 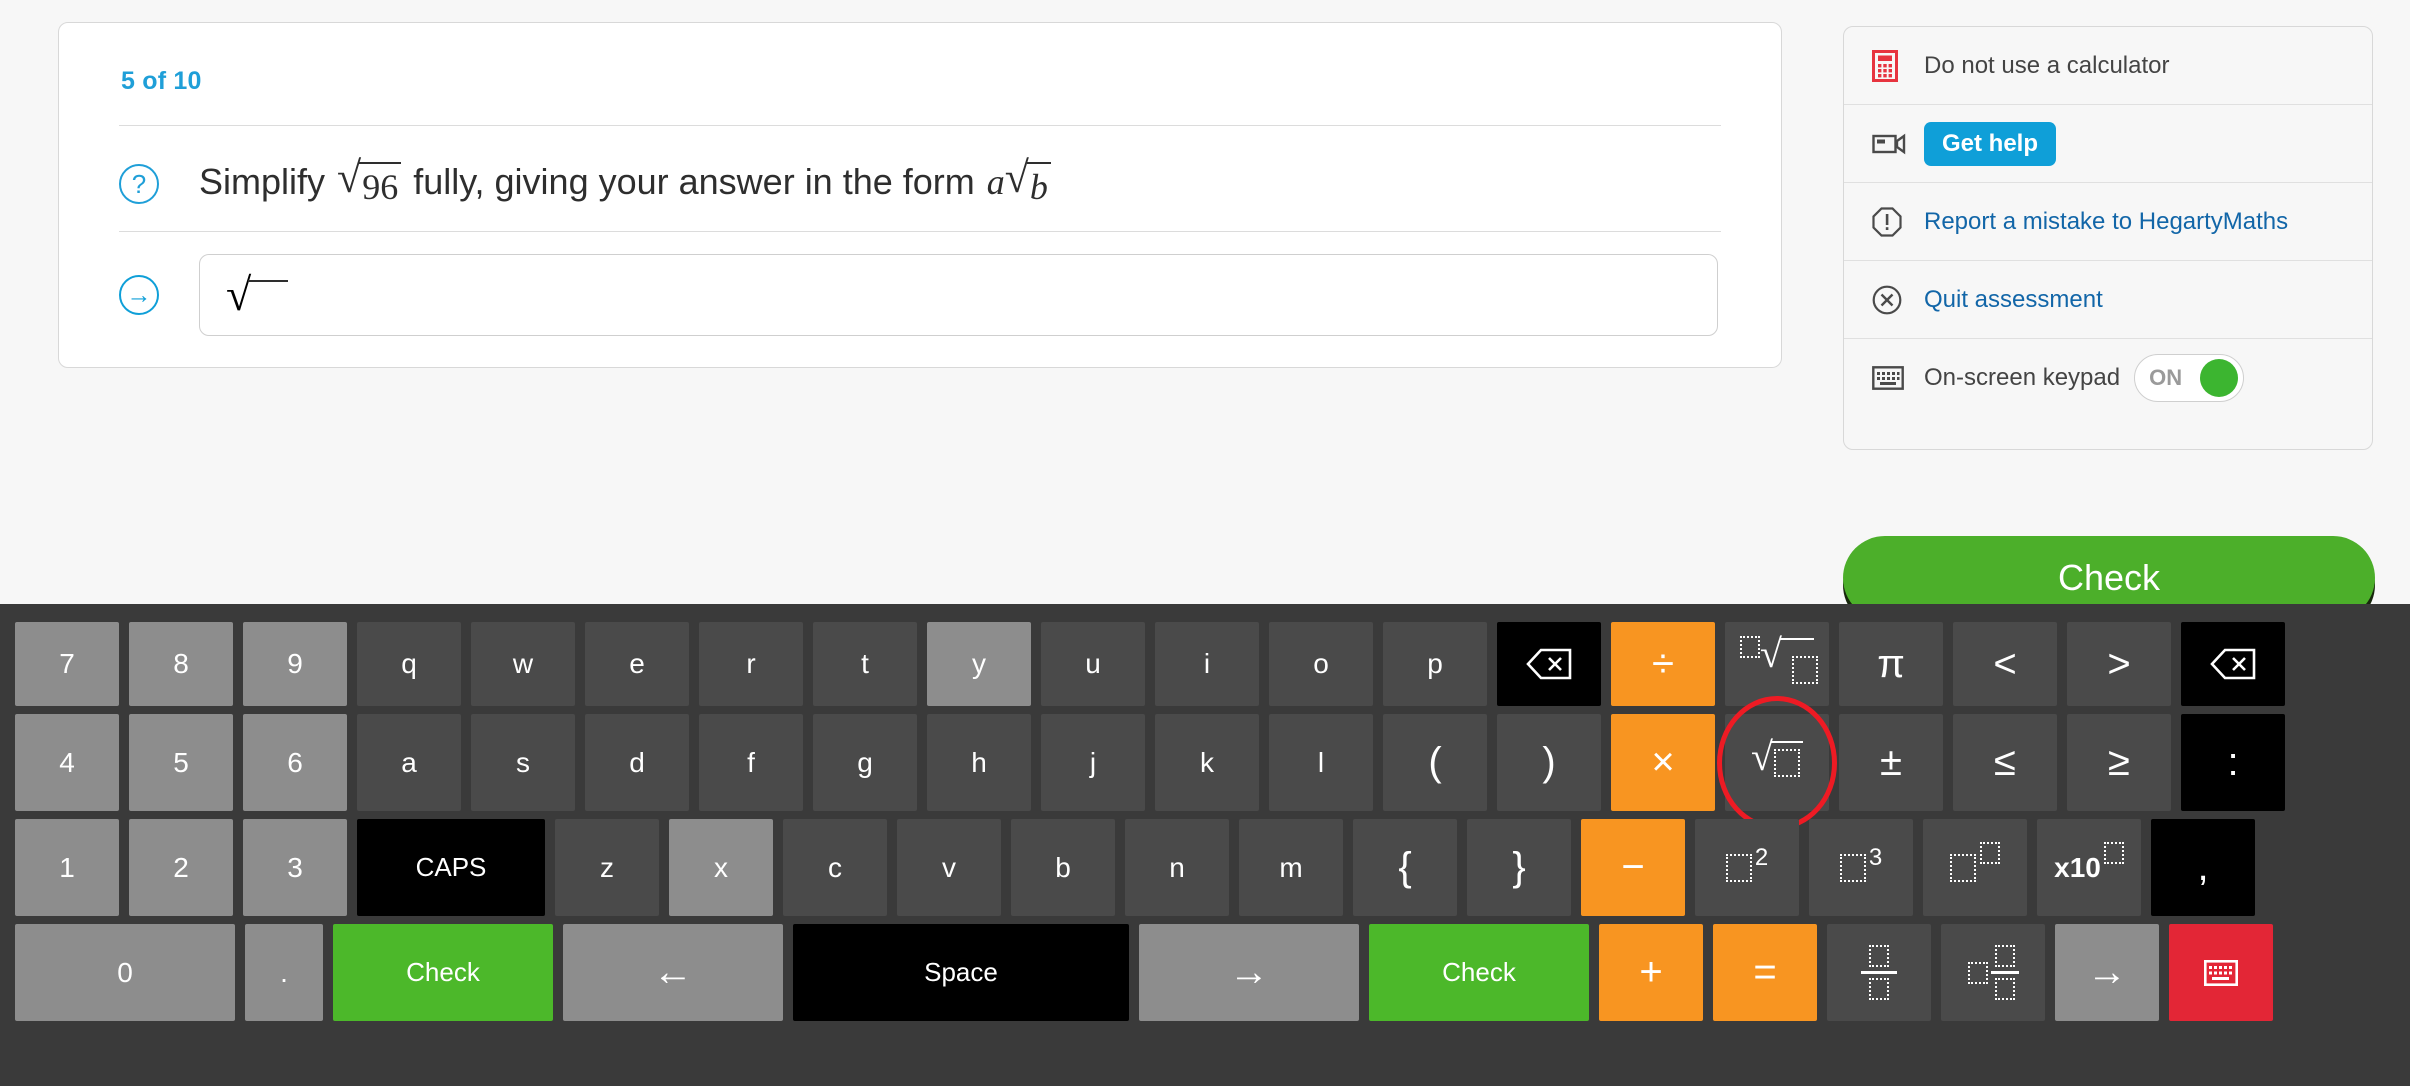 What do you see at coordinates (1777, 664) in the screenshot?
I see `key-nth-root: √` at bounding box center [1777, 664].